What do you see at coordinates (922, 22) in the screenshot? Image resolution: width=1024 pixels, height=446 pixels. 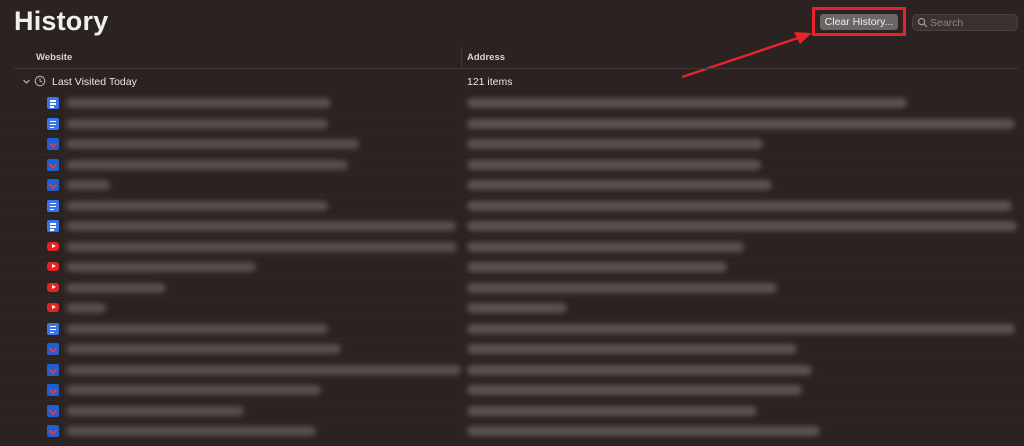 I see `search-icon` at bounding box center [922, 22].